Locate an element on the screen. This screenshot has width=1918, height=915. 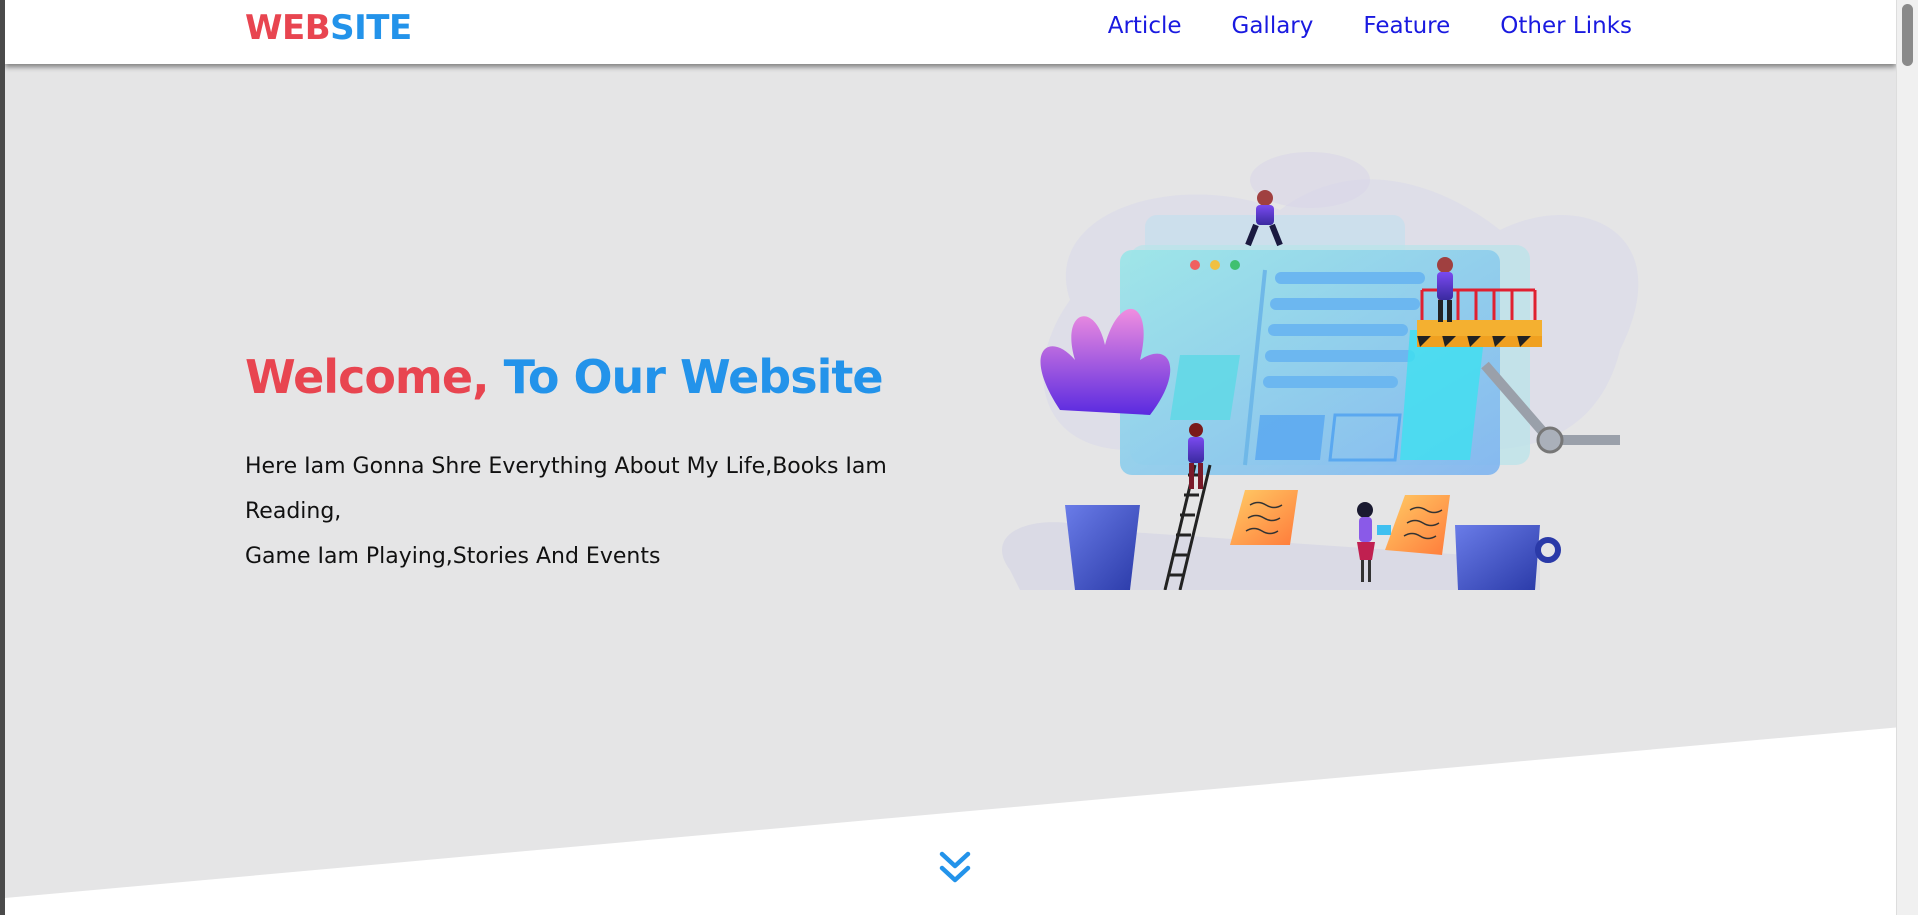
hero-description-line-2: Game Iam Playing,Stories And Events is located at coordinates (453, 556).